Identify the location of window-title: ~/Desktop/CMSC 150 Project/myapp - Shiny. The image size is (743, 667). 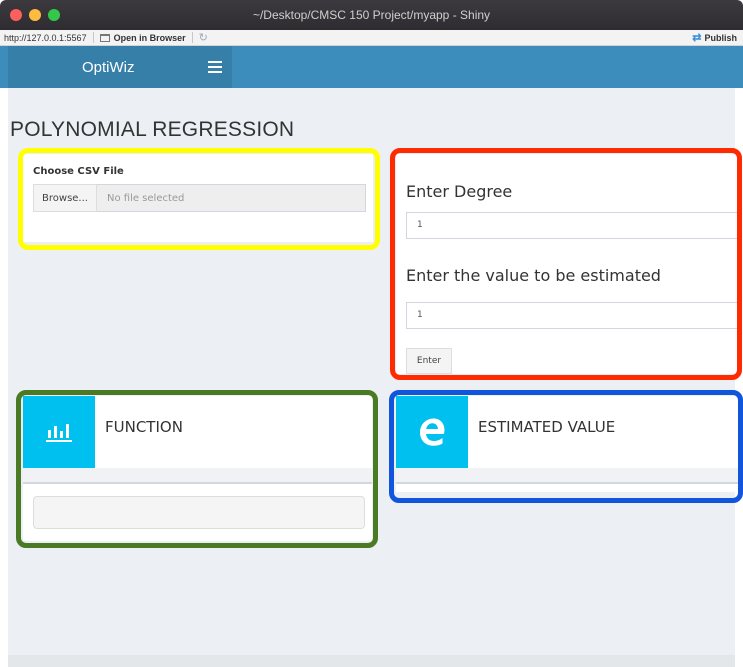
(371, 15).